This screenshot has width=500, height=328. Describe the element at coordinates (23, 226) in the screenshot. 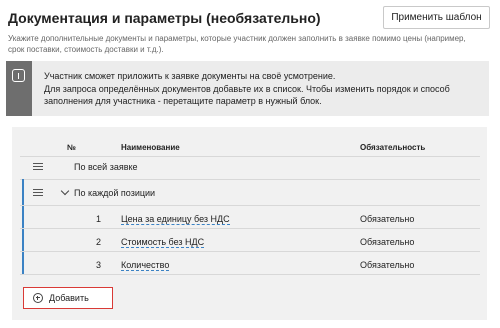

I see `group-highlight-bar` at that location.